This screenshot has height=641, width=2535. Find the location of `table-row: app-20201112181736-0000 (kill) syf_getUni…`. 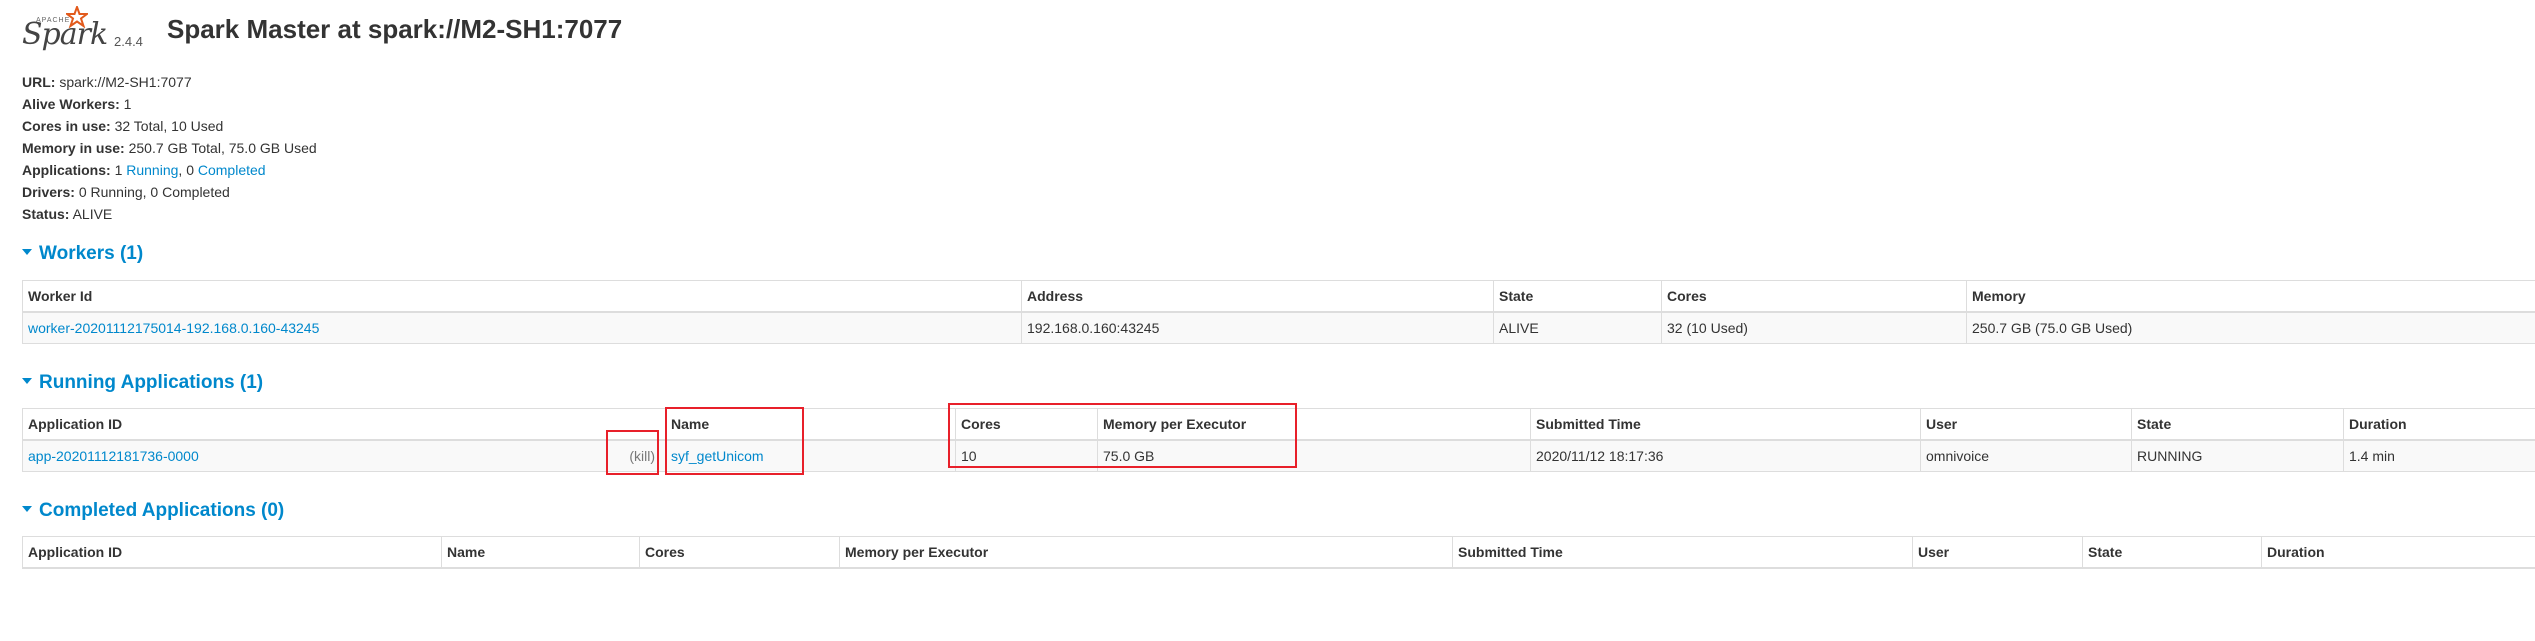

table-row: app-20201112181736-0000 (kill) syf_getUni… is located at coordinates (1278, 455).